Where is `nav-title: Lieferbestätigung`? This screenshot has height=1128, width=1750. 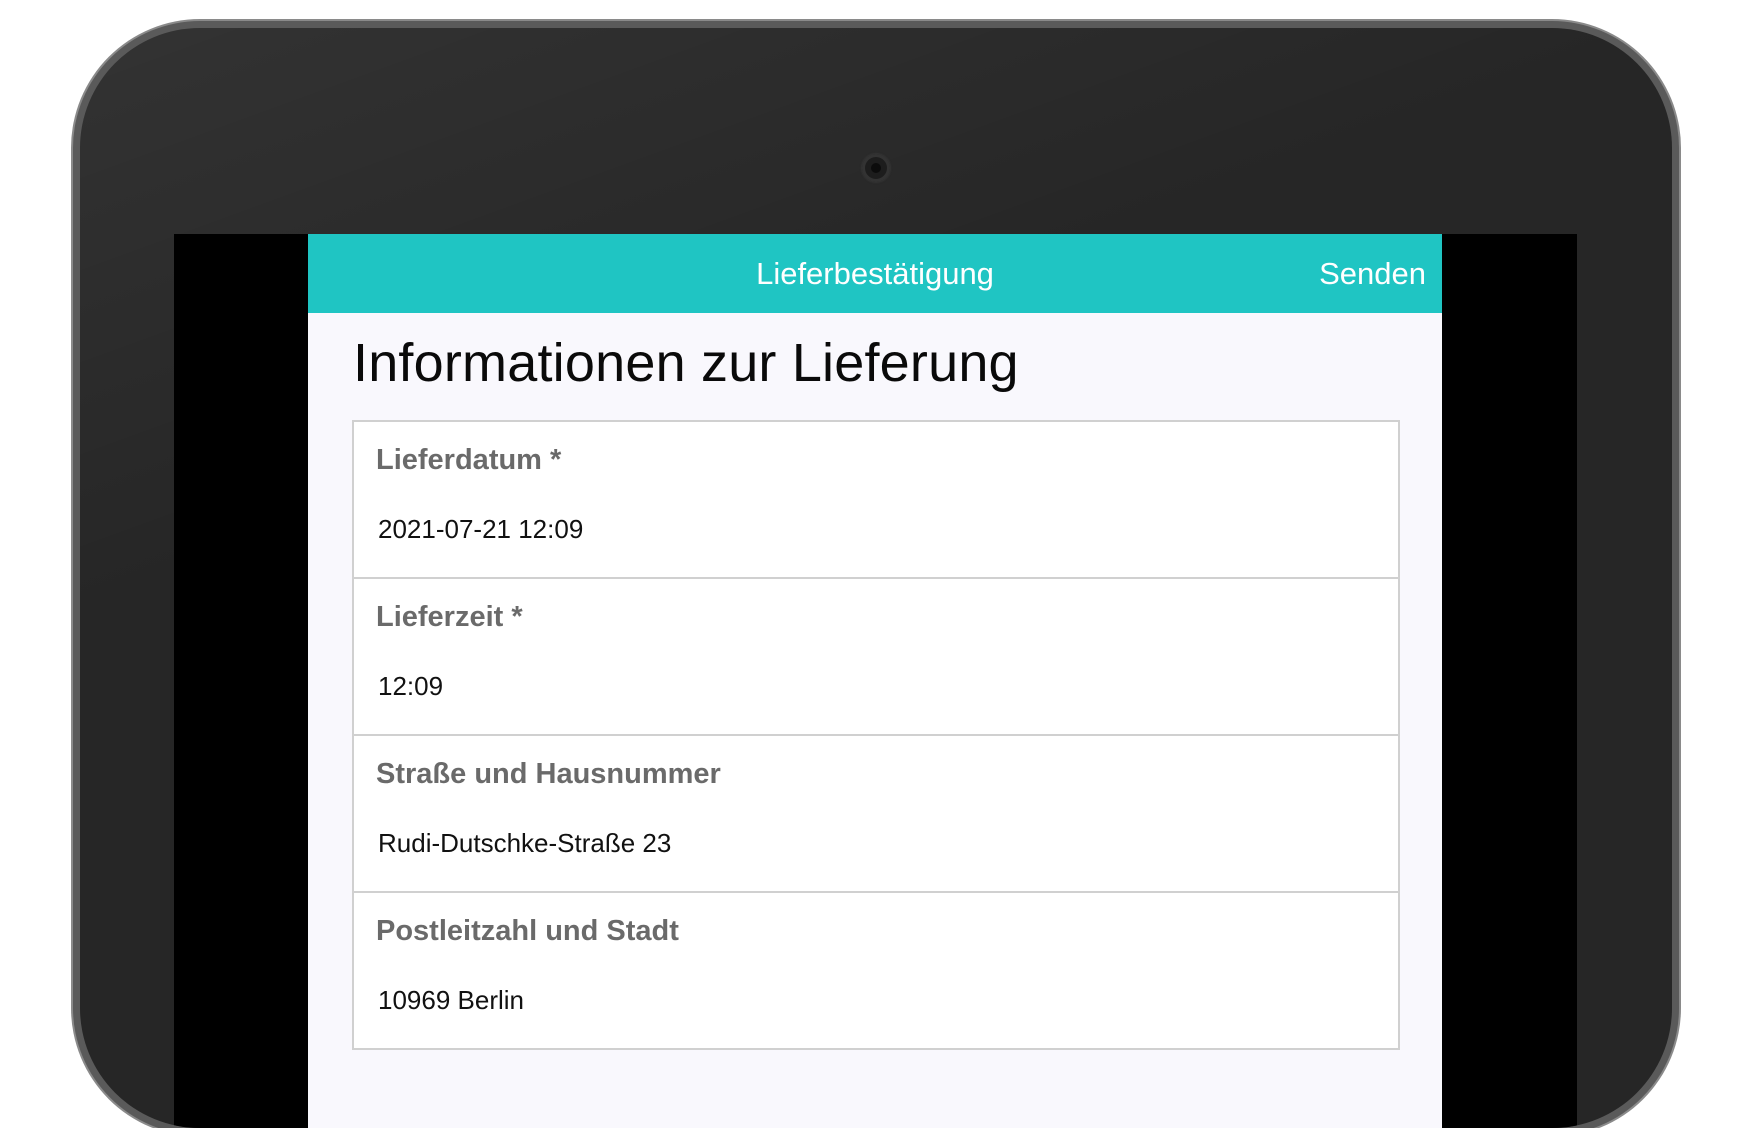
nav-title: Lieferbestätigung is located at coordinates (875, 273).